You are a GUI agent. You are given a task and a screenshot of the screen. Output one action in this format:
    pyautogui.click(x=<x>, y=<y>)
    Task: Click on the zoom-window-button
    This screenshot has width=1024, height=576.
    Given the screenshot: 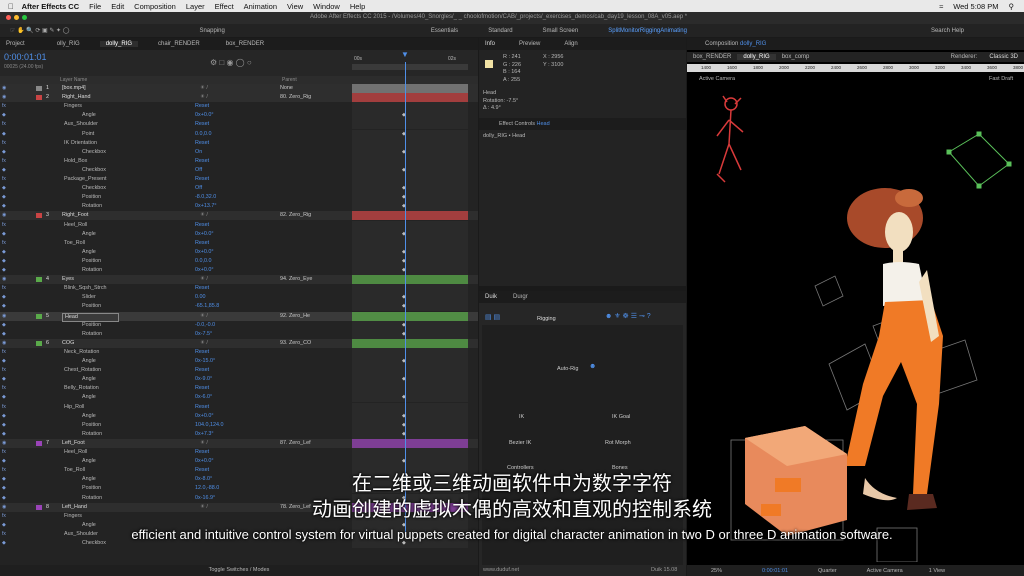 What is the action you would take?
    pyautogui.click(x=24, y=17)
    